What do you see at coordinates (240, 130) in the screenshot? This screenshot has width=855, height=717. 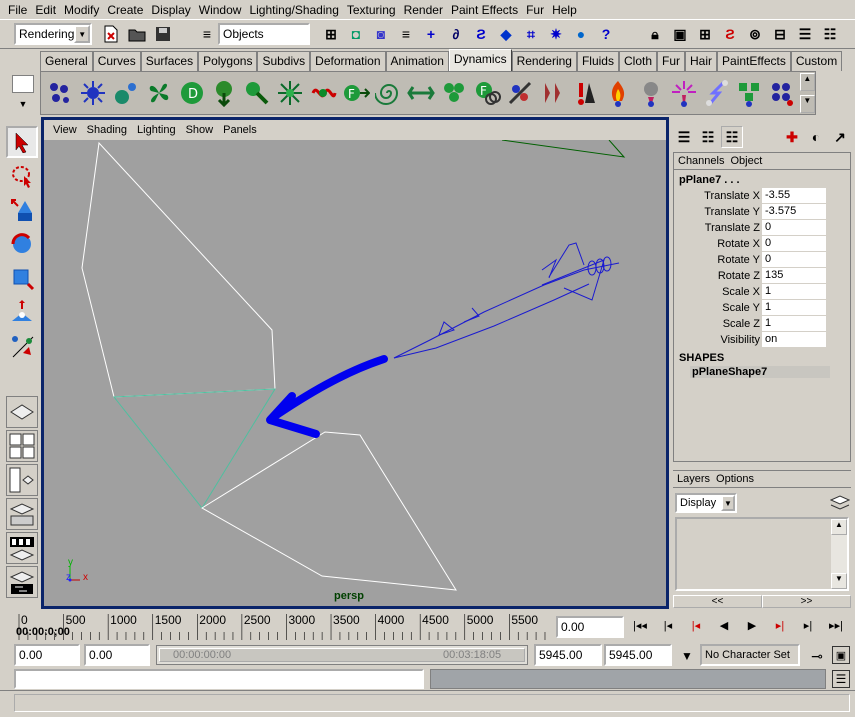 I see `viewport-menu-panels: Panels` at bounding box center [240, 130].